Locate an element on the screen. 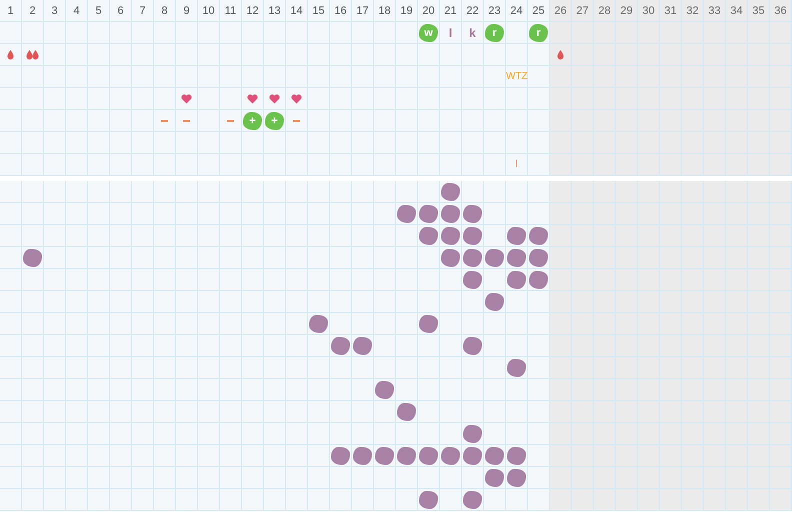 Image resolution: width=792 pixels, height=513 pixels. letter-mark: k is located at coordinates (472, 33).